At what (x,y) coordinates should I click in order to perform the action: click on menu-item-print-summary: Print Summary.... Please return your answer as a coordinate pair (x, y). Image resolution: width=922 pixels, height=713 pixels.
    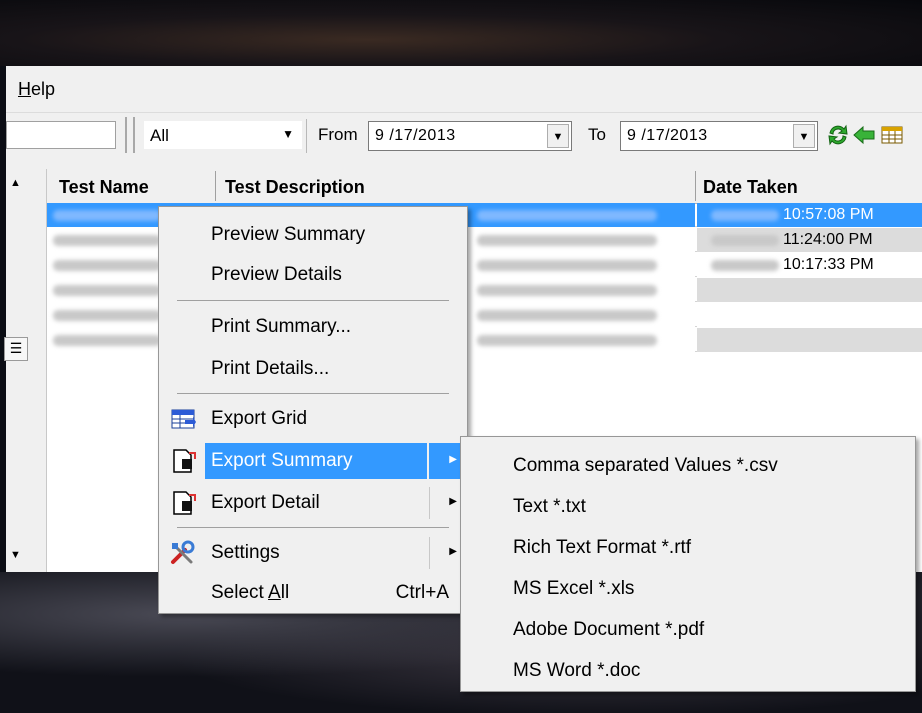
    Looking at the image, I should click on (313, 327).